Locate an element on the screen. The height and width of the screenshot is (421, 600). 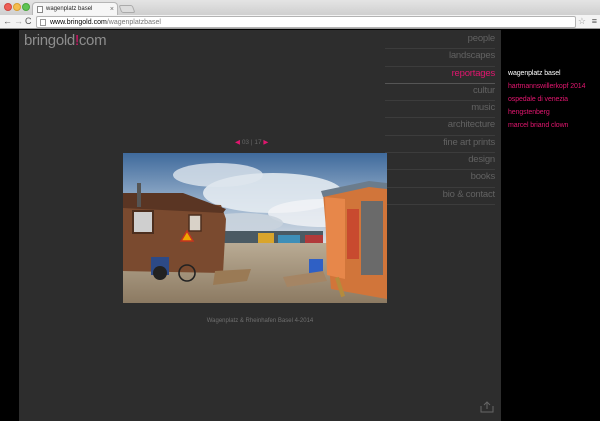
browser-tab: wagenplatz basel × is located at coordinates (75, 8).